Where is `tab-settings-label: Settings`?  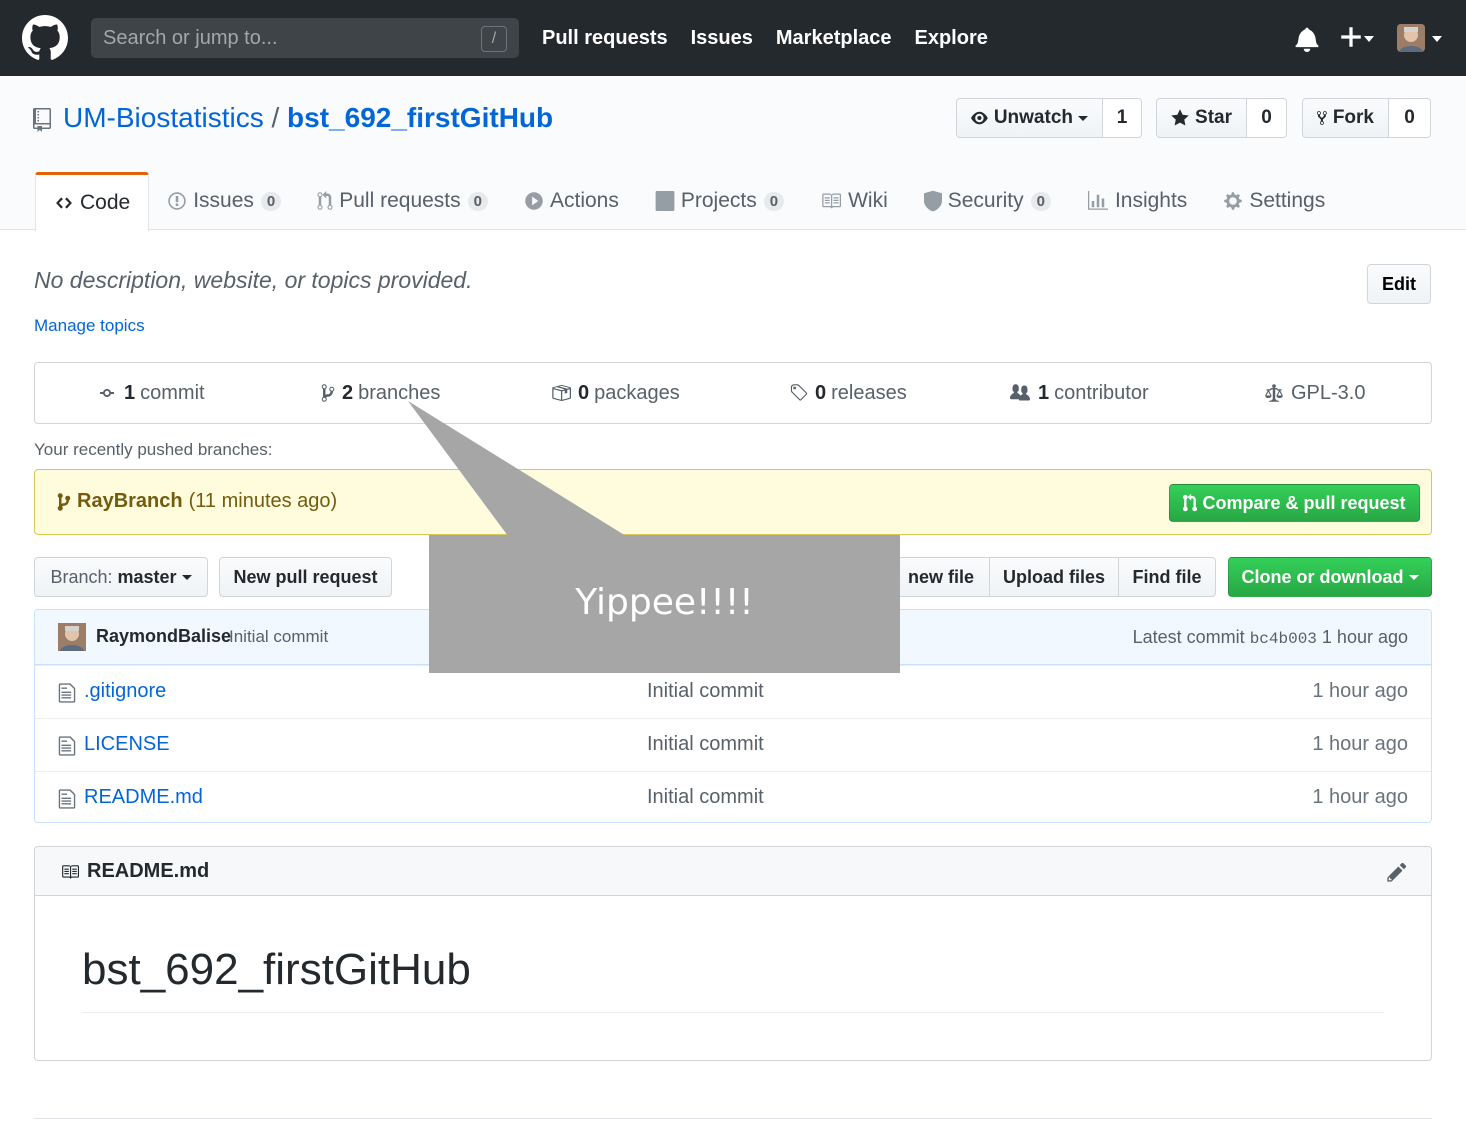 tab-settings-label: Settings is located at coordinates (1287, 200).